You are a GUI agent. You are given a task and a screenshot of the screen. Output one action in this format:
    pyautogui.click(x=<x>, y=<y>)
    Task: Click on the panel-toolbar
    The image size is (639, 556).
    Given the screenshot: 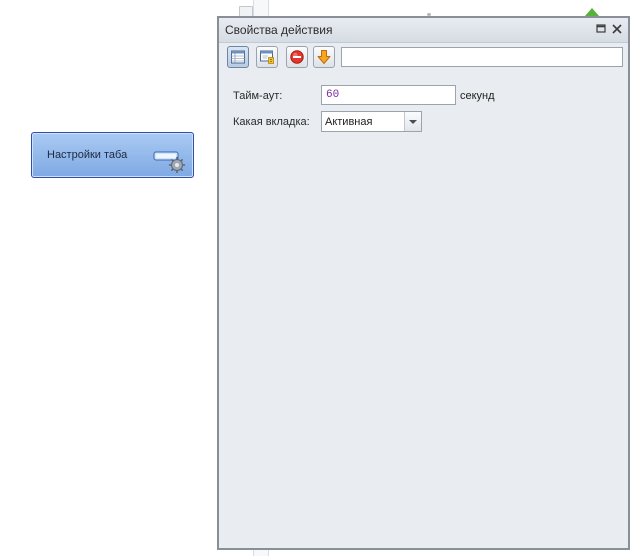 What is the action you would take?
    pyautogui.click(x=423, y=58)
    